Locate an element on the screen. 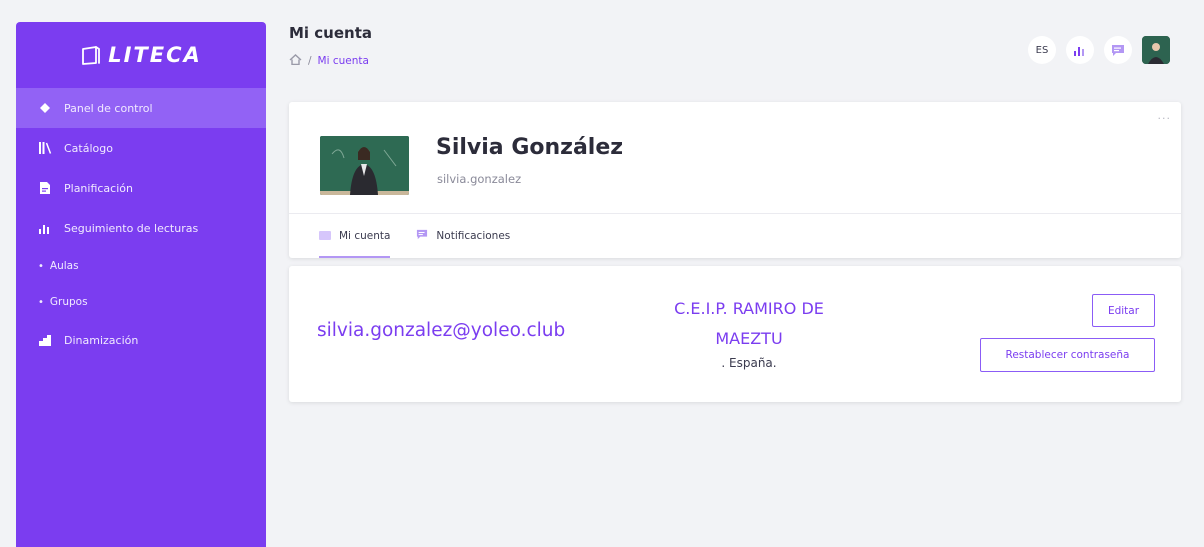 Image resolution: width=1204 pixels, height=547 pixels. user-avatar is located at coordinates (1156, 50).